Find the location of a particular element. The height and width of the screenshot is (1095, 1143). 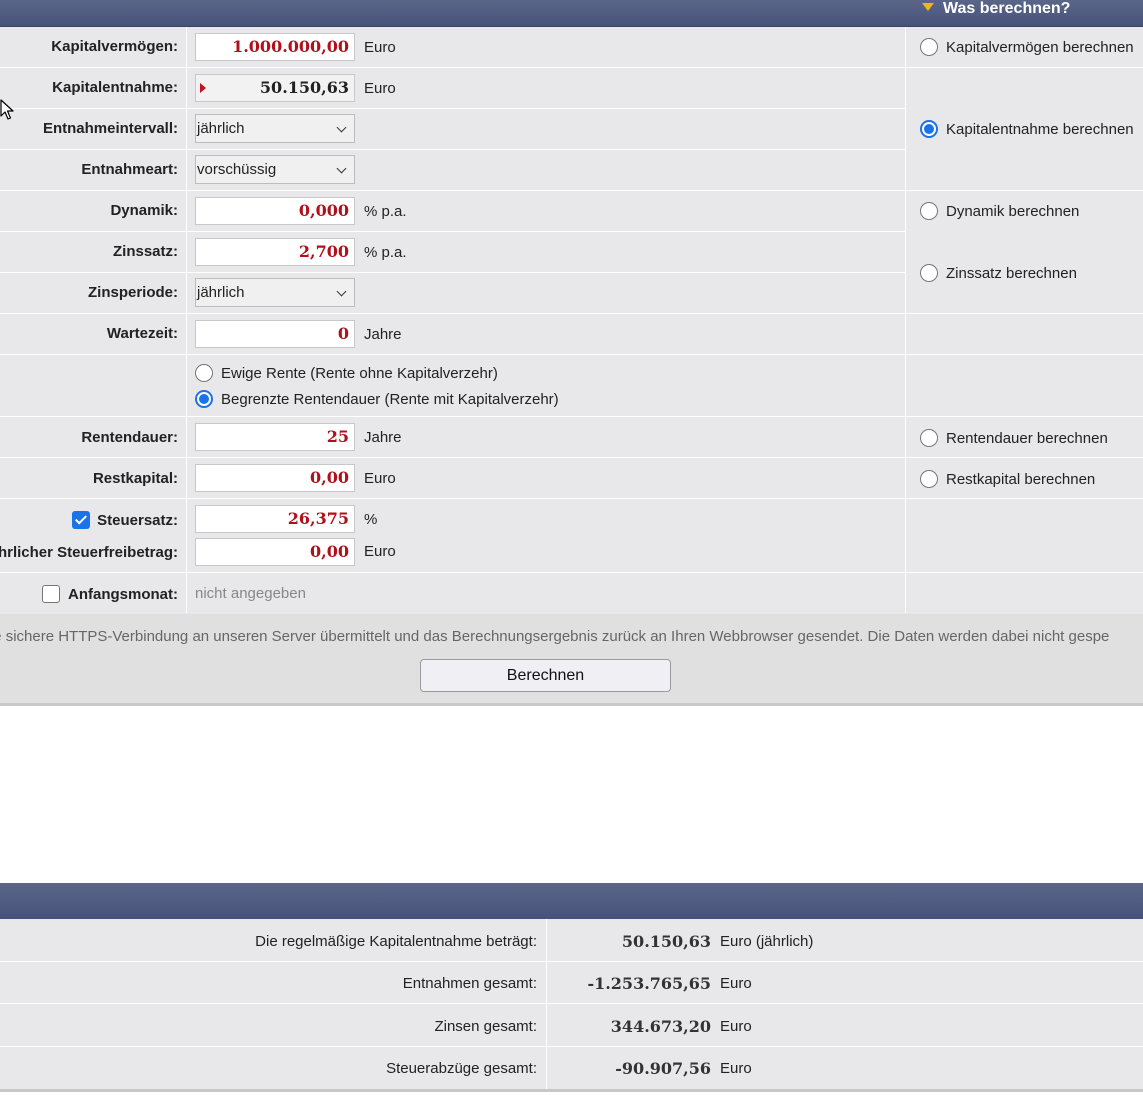

zinsperiode-select: jährlich is located at coordinates (275, 292).